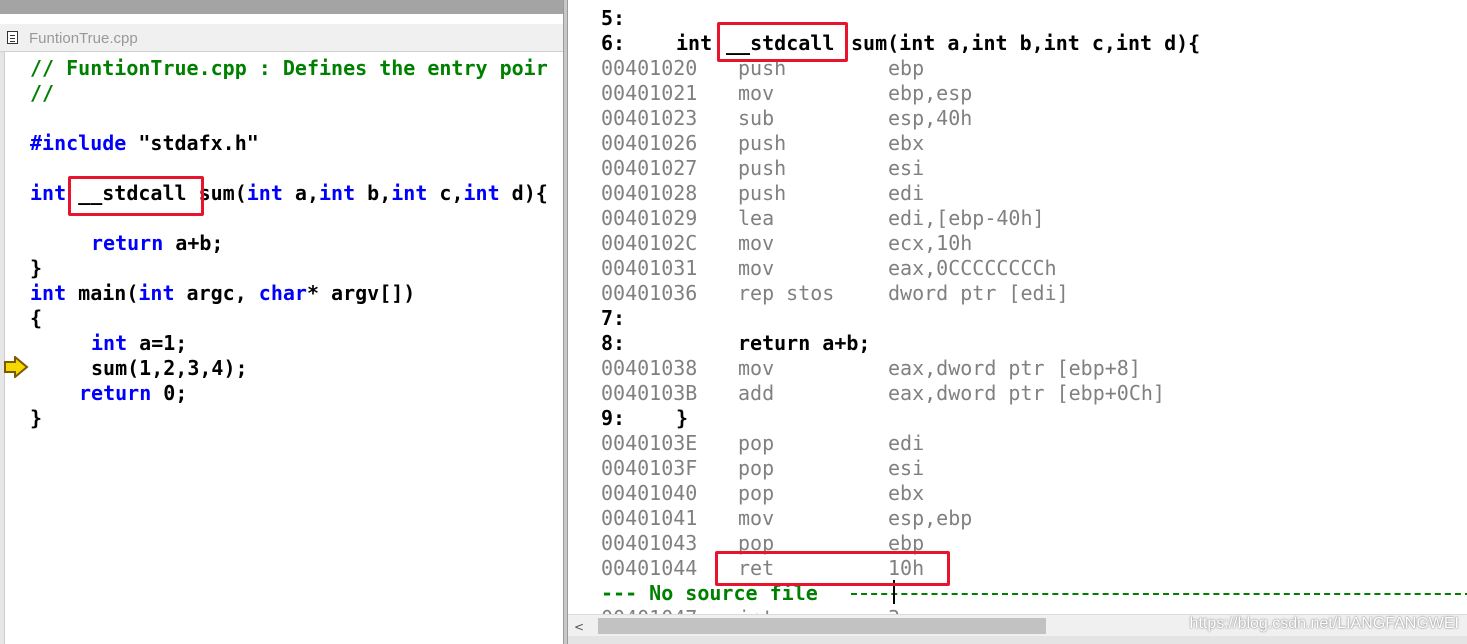 Image resolution: width=1467 pixels, height=644 pixels. What do you see at coordinates (613, 343) in the screenshot?
I see `line-number: 8:` at bounding box center [613, 343].